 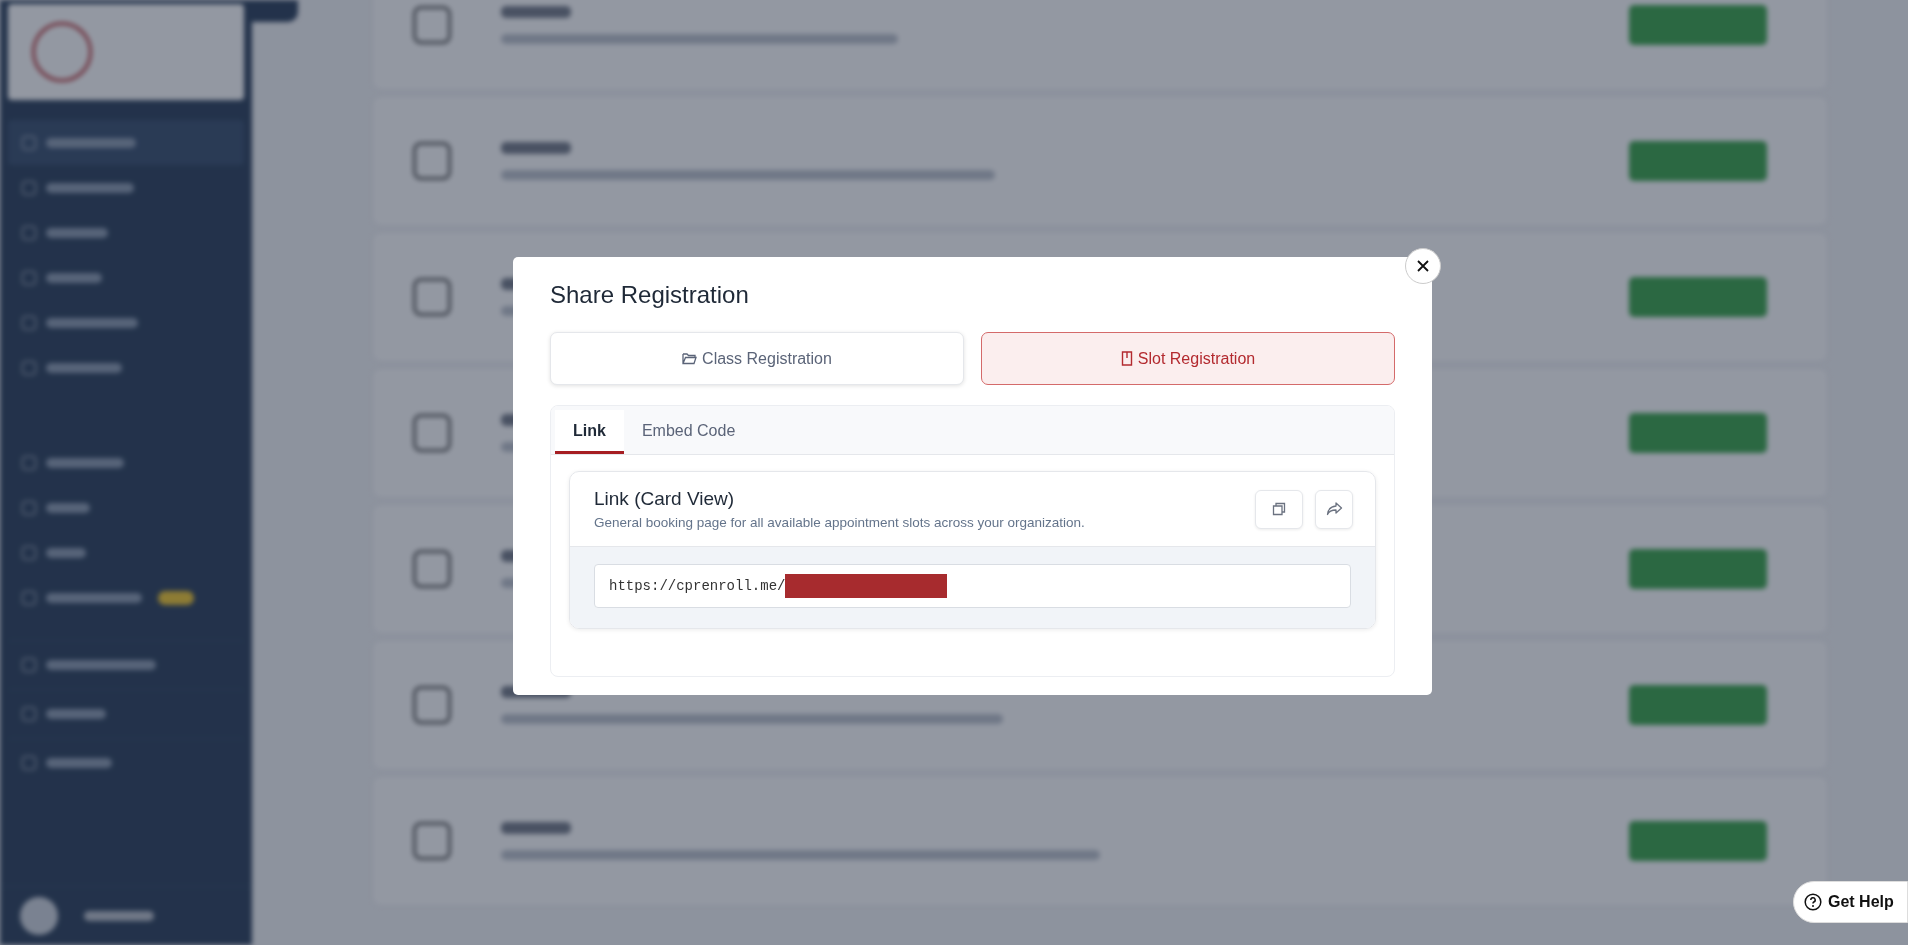 I want to click on avatar, so click(x=39, y=916).